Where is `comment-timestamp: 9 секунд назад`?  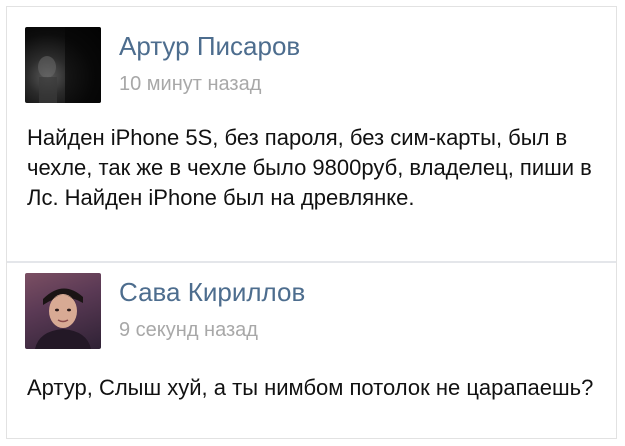
comment-timestamp: 9 секунд назад is located at coordinates (188, 330).